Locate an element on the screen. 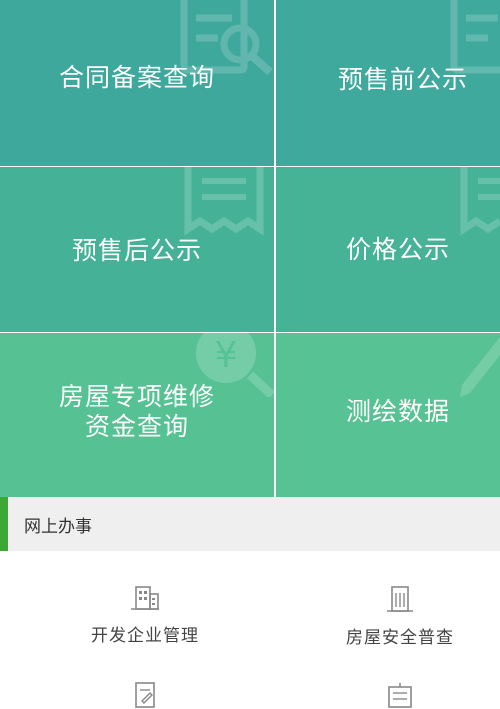 Image resolution: width=500 pixels, height=709 pixels. tile-maintenance-fund-query: ¥ 房屋专项维修 资金查询 is located at coordinates (137, 415).